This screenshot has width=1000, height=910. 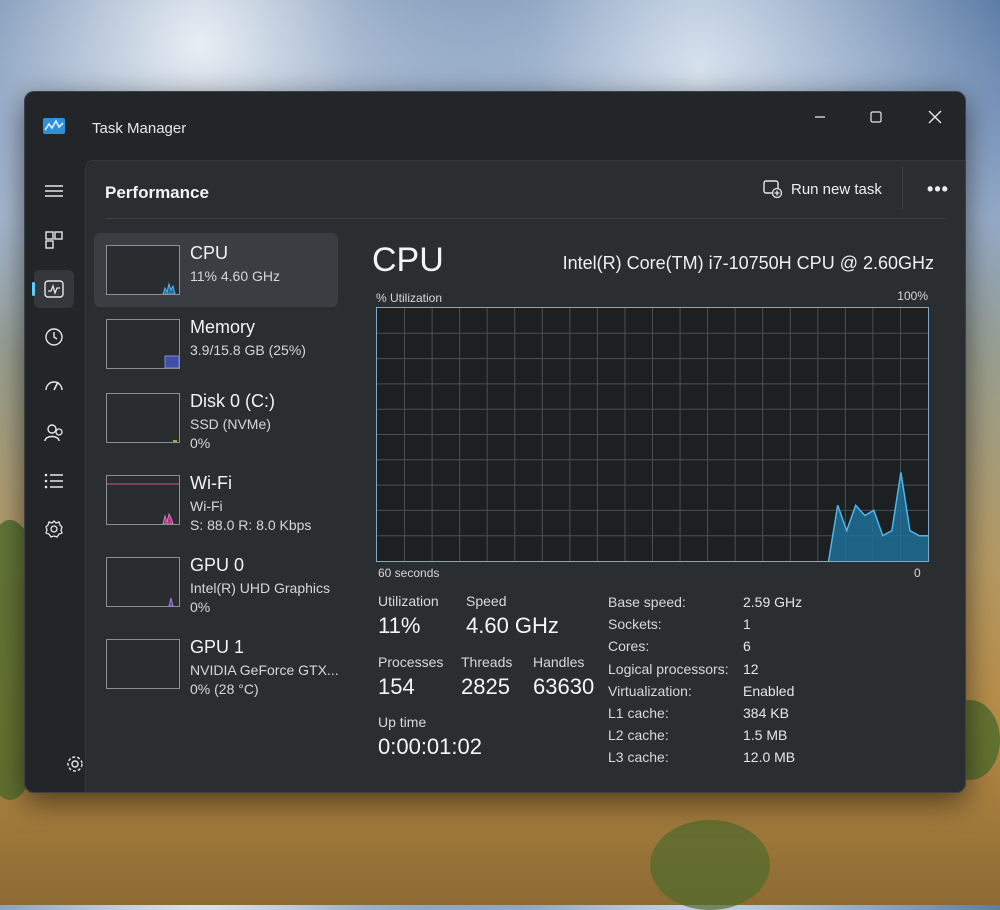 What do you see at coordinates (773, 189) in the screenshot?
I see `run-new-task-icon` at bounding box center [773, 189].